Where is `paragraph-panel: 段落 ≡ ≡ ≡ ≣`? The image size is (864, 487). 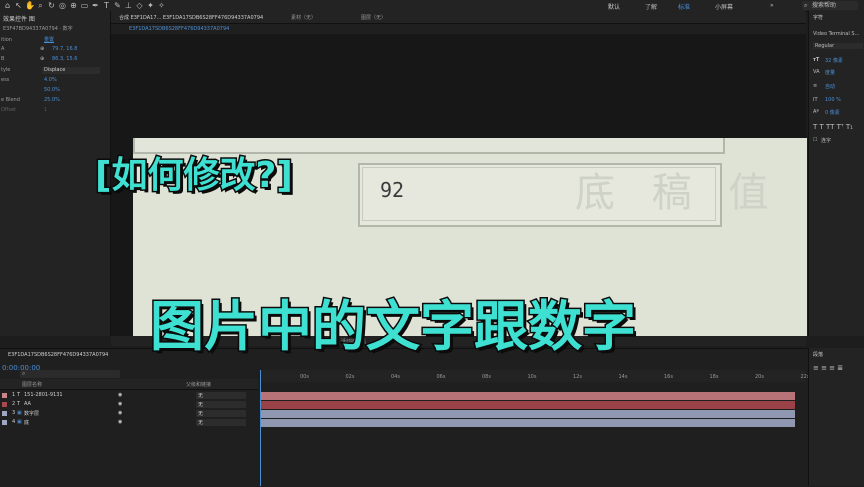 paragraph-panel: 段落 ≡ ≡ ≡ ≣ is located at coordinates (836, 417).